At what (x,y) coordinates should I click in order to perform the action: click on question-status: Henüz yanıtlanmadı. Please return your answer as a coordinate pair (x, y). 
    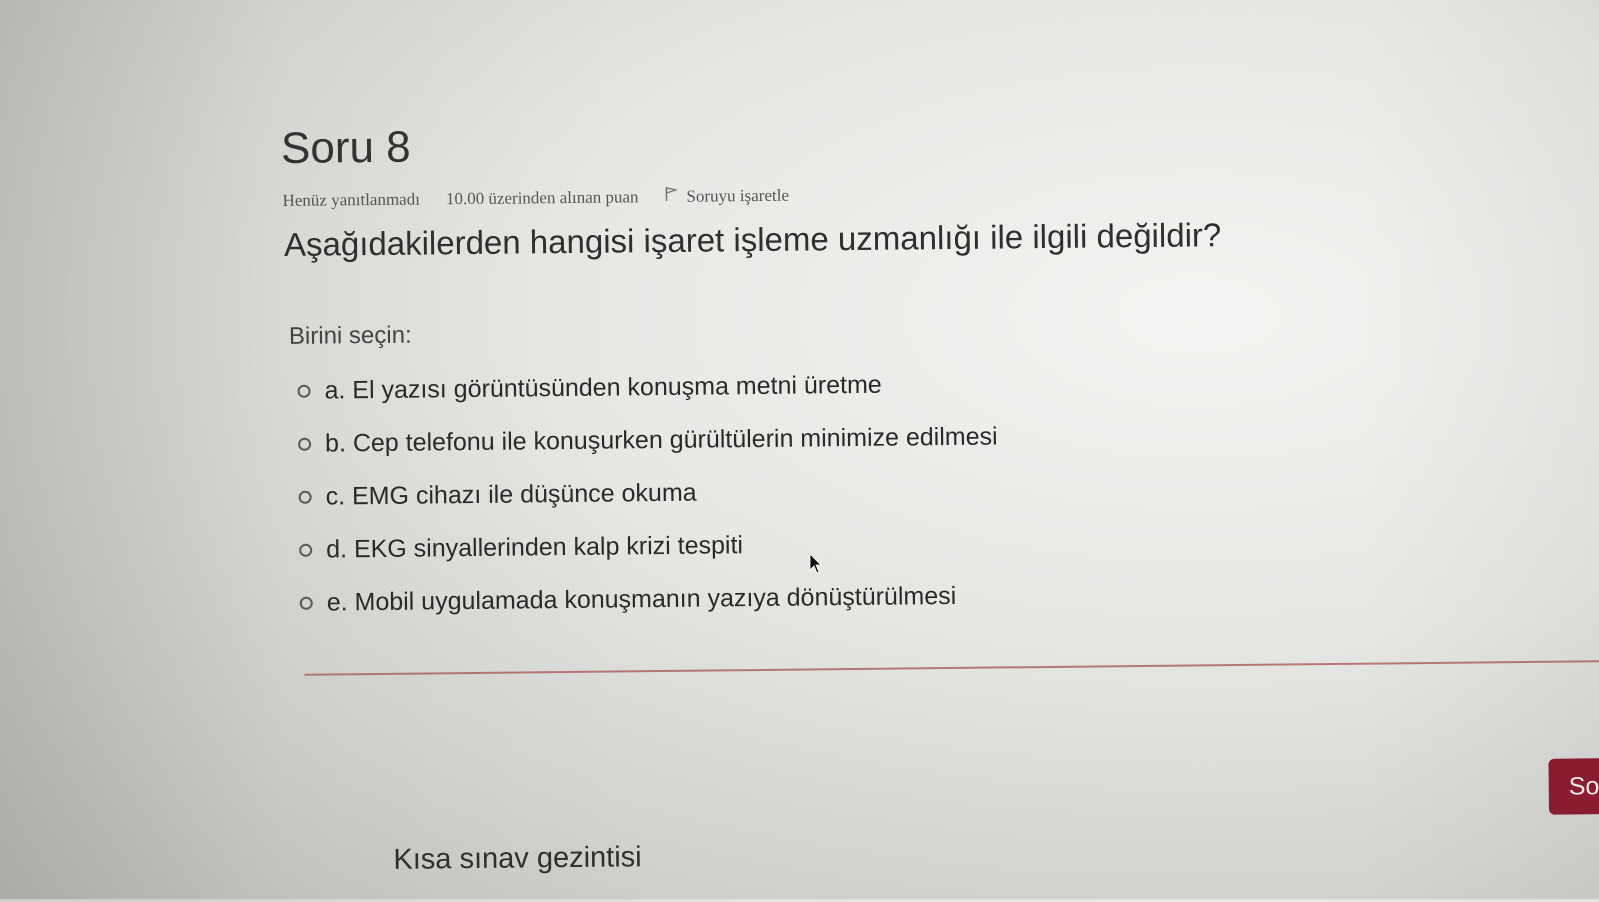
    Looking at the image, I should click on (351, 199).